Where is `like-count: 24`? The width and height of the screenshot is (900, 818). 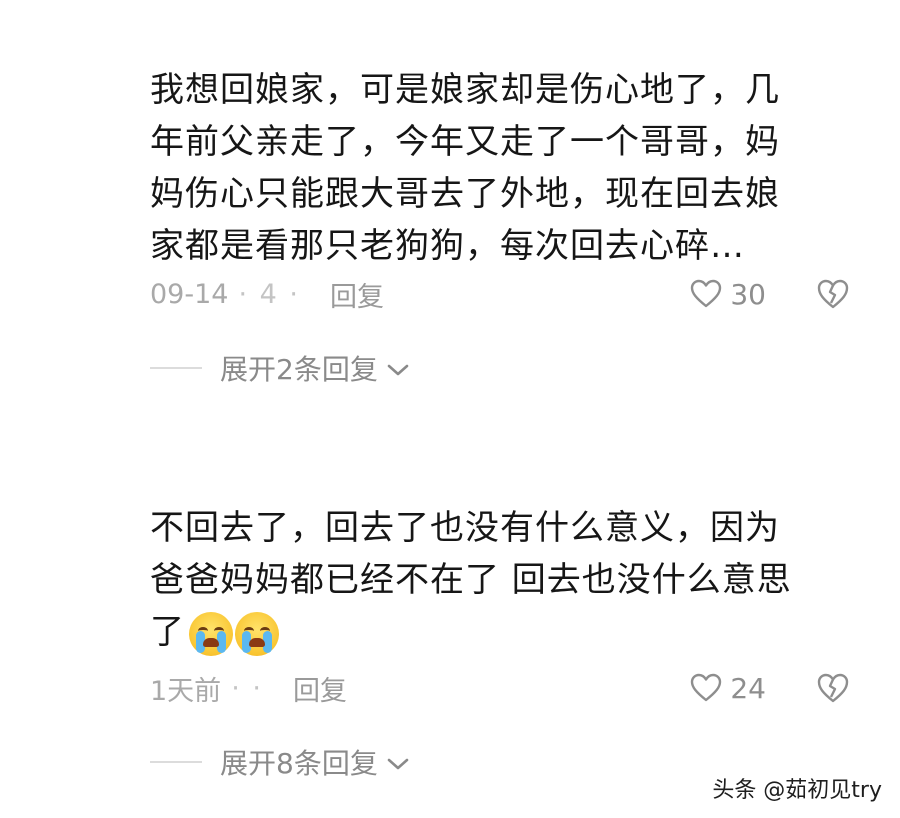
like-count: 24 is located at coordinates (748, 688).